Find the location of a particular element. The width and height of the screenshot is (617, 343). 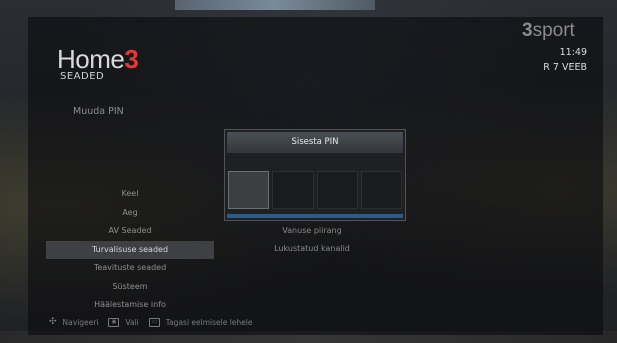

clock: 11:49 is located at coordinates (573, 52).